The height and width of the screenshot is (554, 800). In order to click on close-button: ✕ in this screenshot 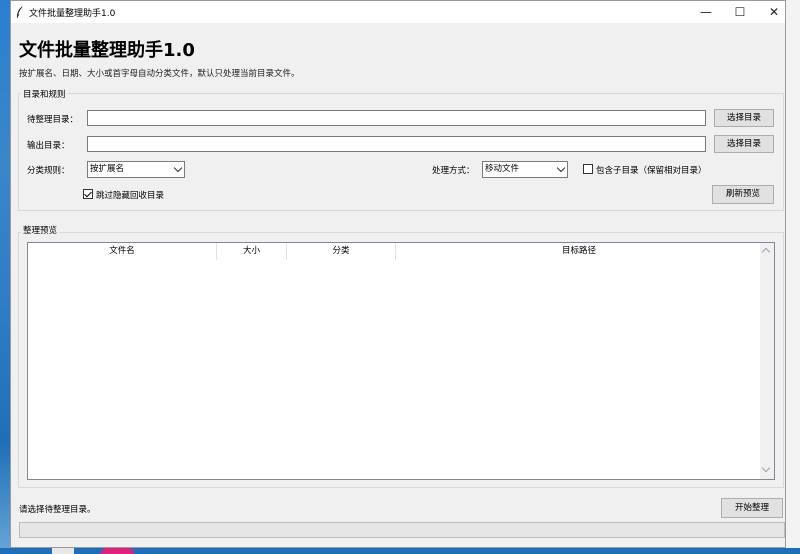, I will do `click(774, 12)`.